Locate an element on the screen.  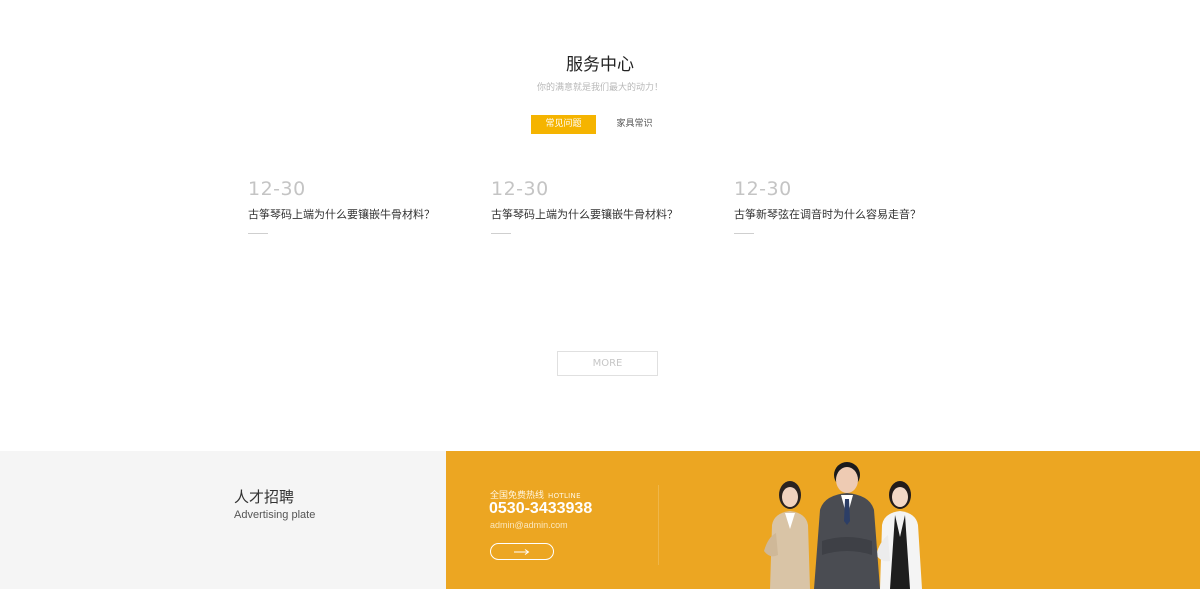
contact-arrow-button is located at coordinates (522, 551).